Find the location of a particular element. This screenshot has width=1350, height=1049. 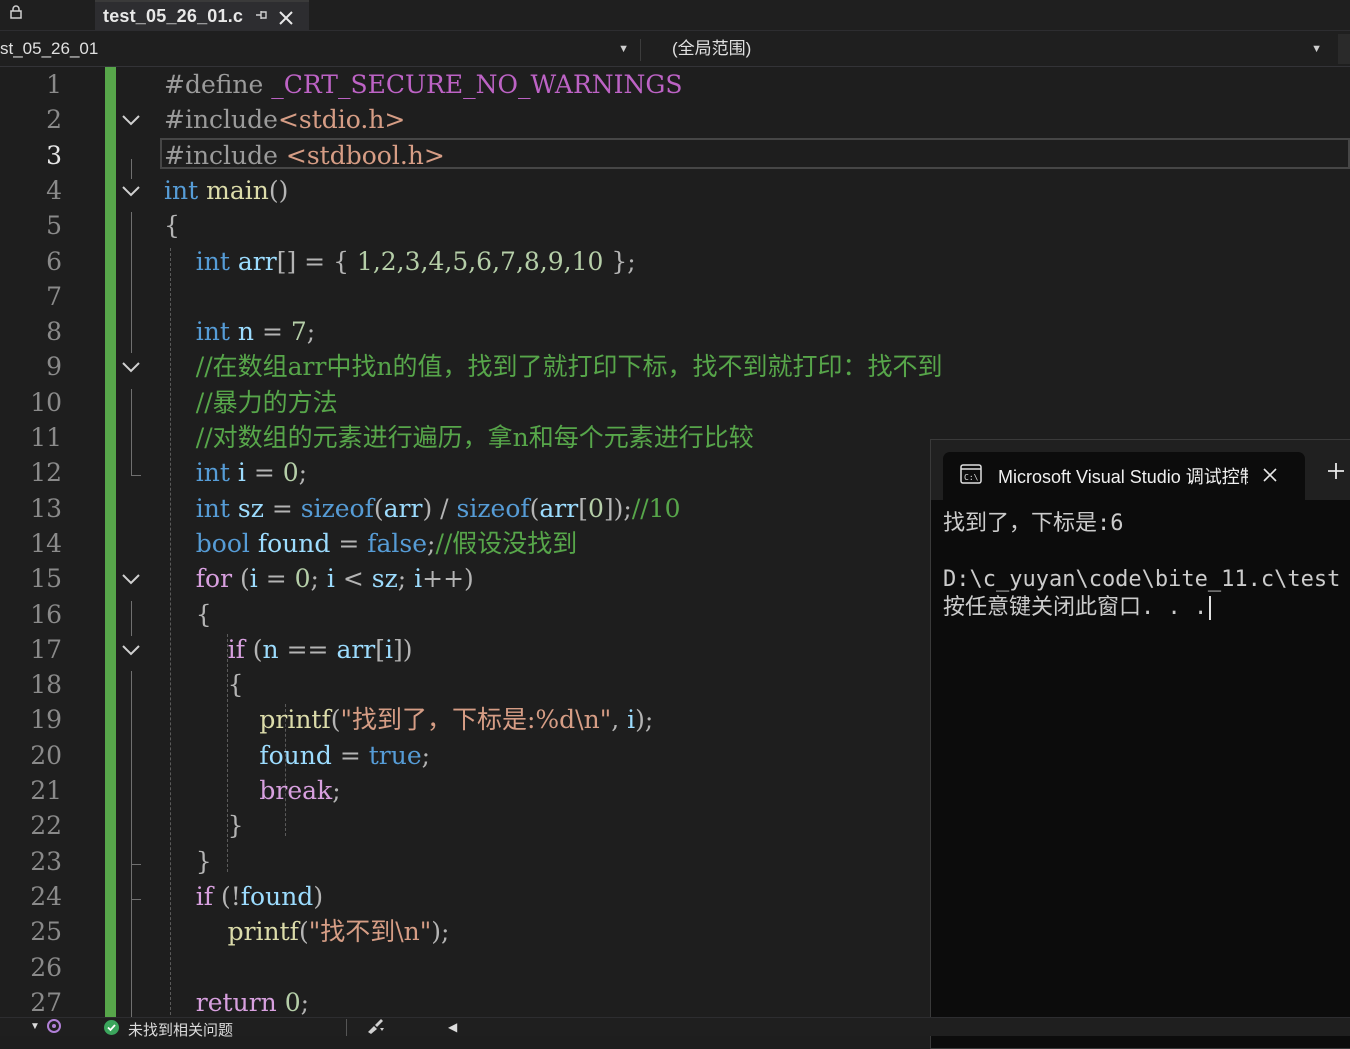

code-token: n is located at coordinates (270, 649).